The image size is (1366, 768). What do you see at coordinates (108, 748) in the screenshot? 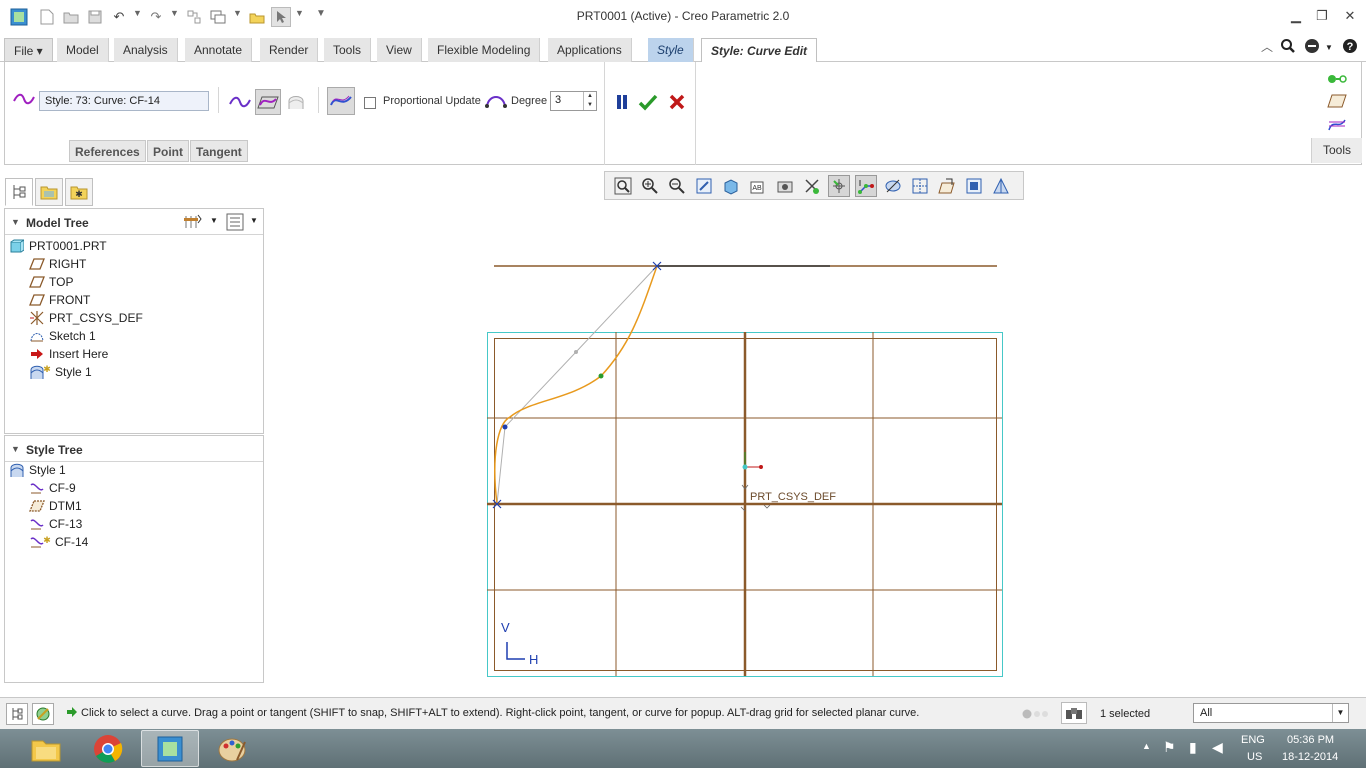
I see `chrome-icon` at bounding box center [108, 748].